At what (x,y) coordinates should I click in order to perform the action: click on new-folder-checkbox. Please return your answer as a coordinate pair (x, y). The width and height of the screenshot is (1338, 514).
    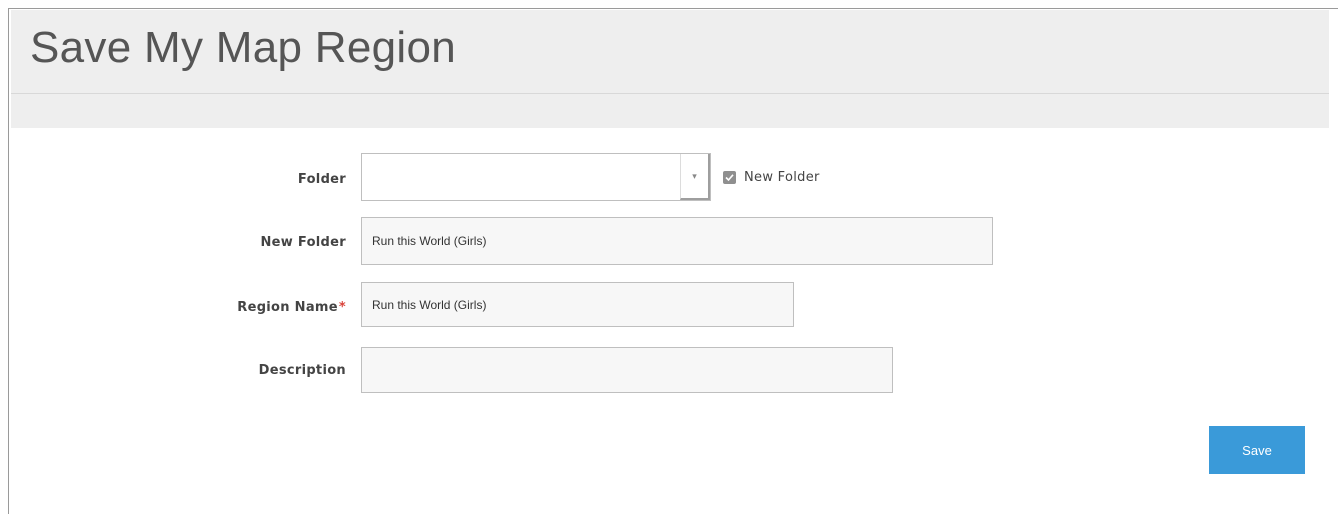
    Looking at the image, I should click on (729, 177).